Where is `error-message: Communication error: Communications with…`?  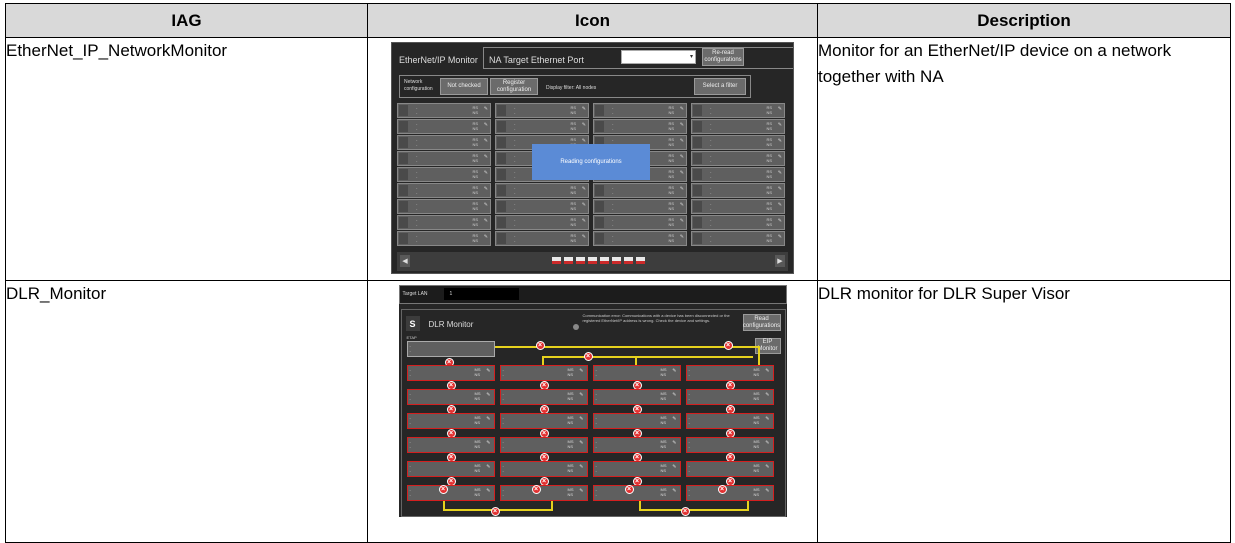
error-message: Communication error: Communications with… is located at coordinates (656, 318).